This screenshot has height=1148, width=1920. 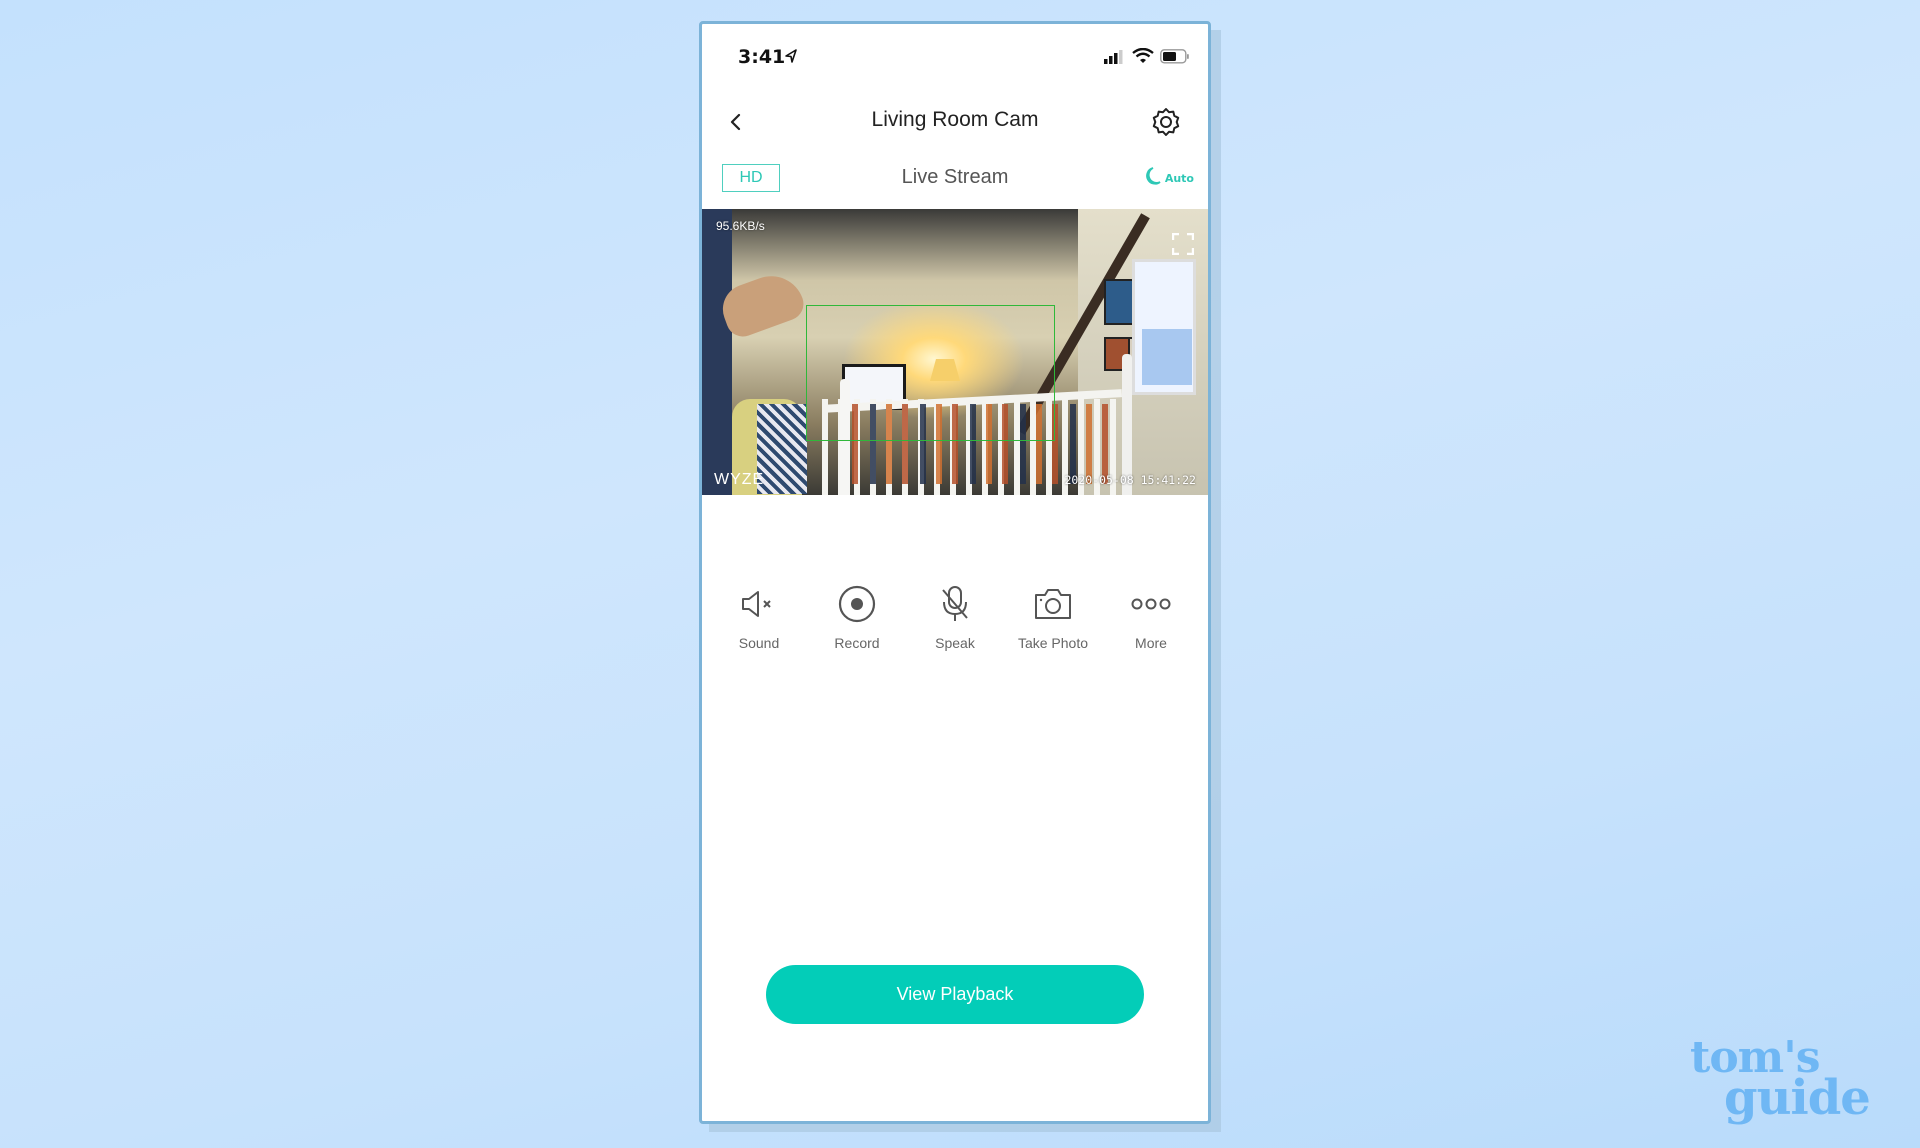 I want to click on sound-label: Sound, so click(x=759, y=643).